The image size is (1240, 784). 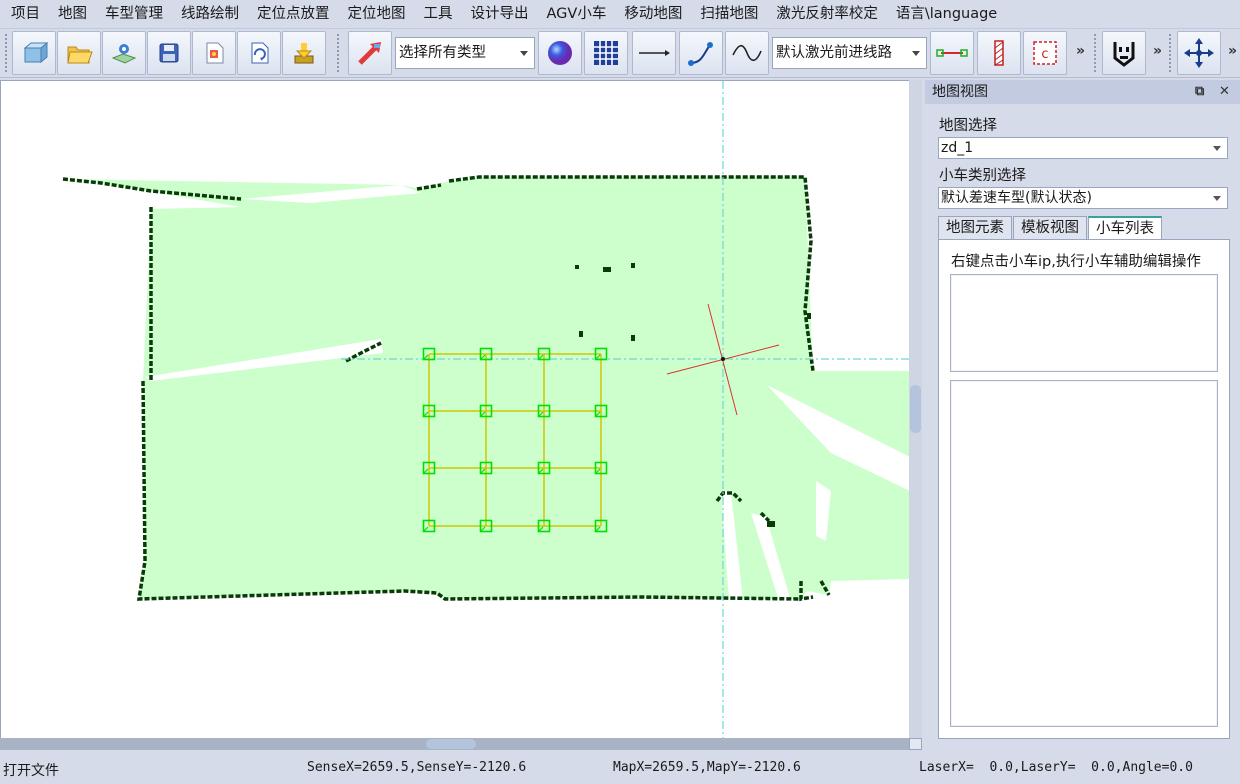 I want to click on download-icon, so click(x=304, y=53).